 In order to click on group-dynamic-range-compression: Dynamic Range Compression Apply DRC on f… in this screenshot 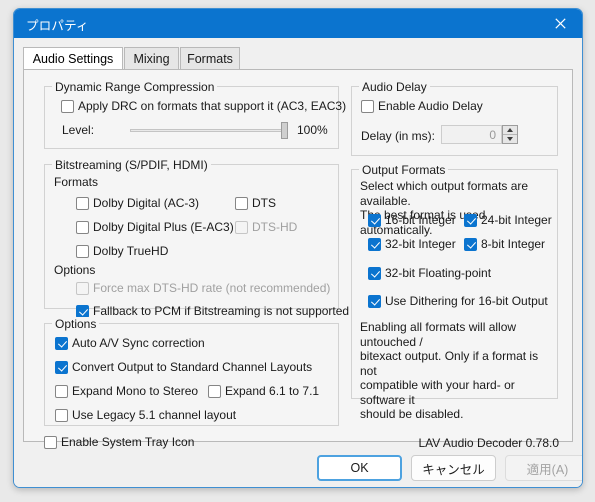, I will do `click(195, 114)`.